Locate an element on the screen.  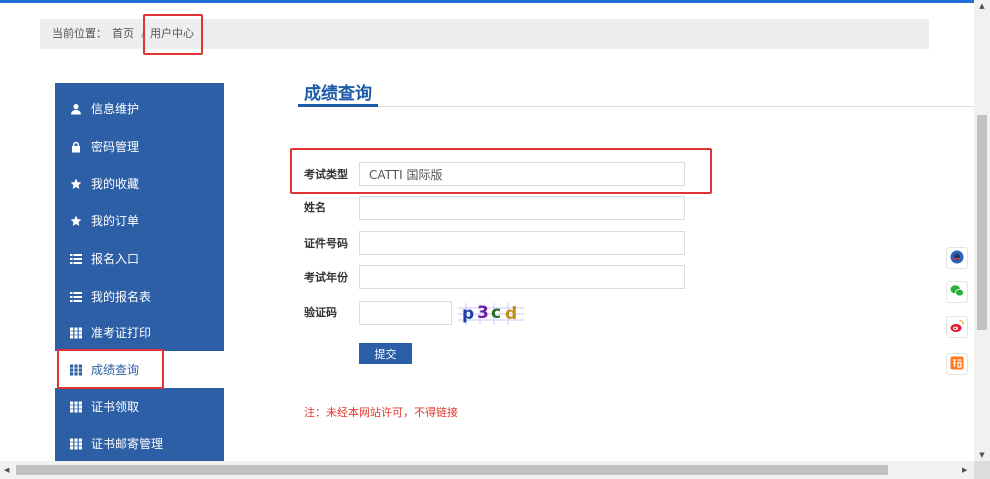
exam-year-label: 考试年份 is located at coordinates (326, 277).